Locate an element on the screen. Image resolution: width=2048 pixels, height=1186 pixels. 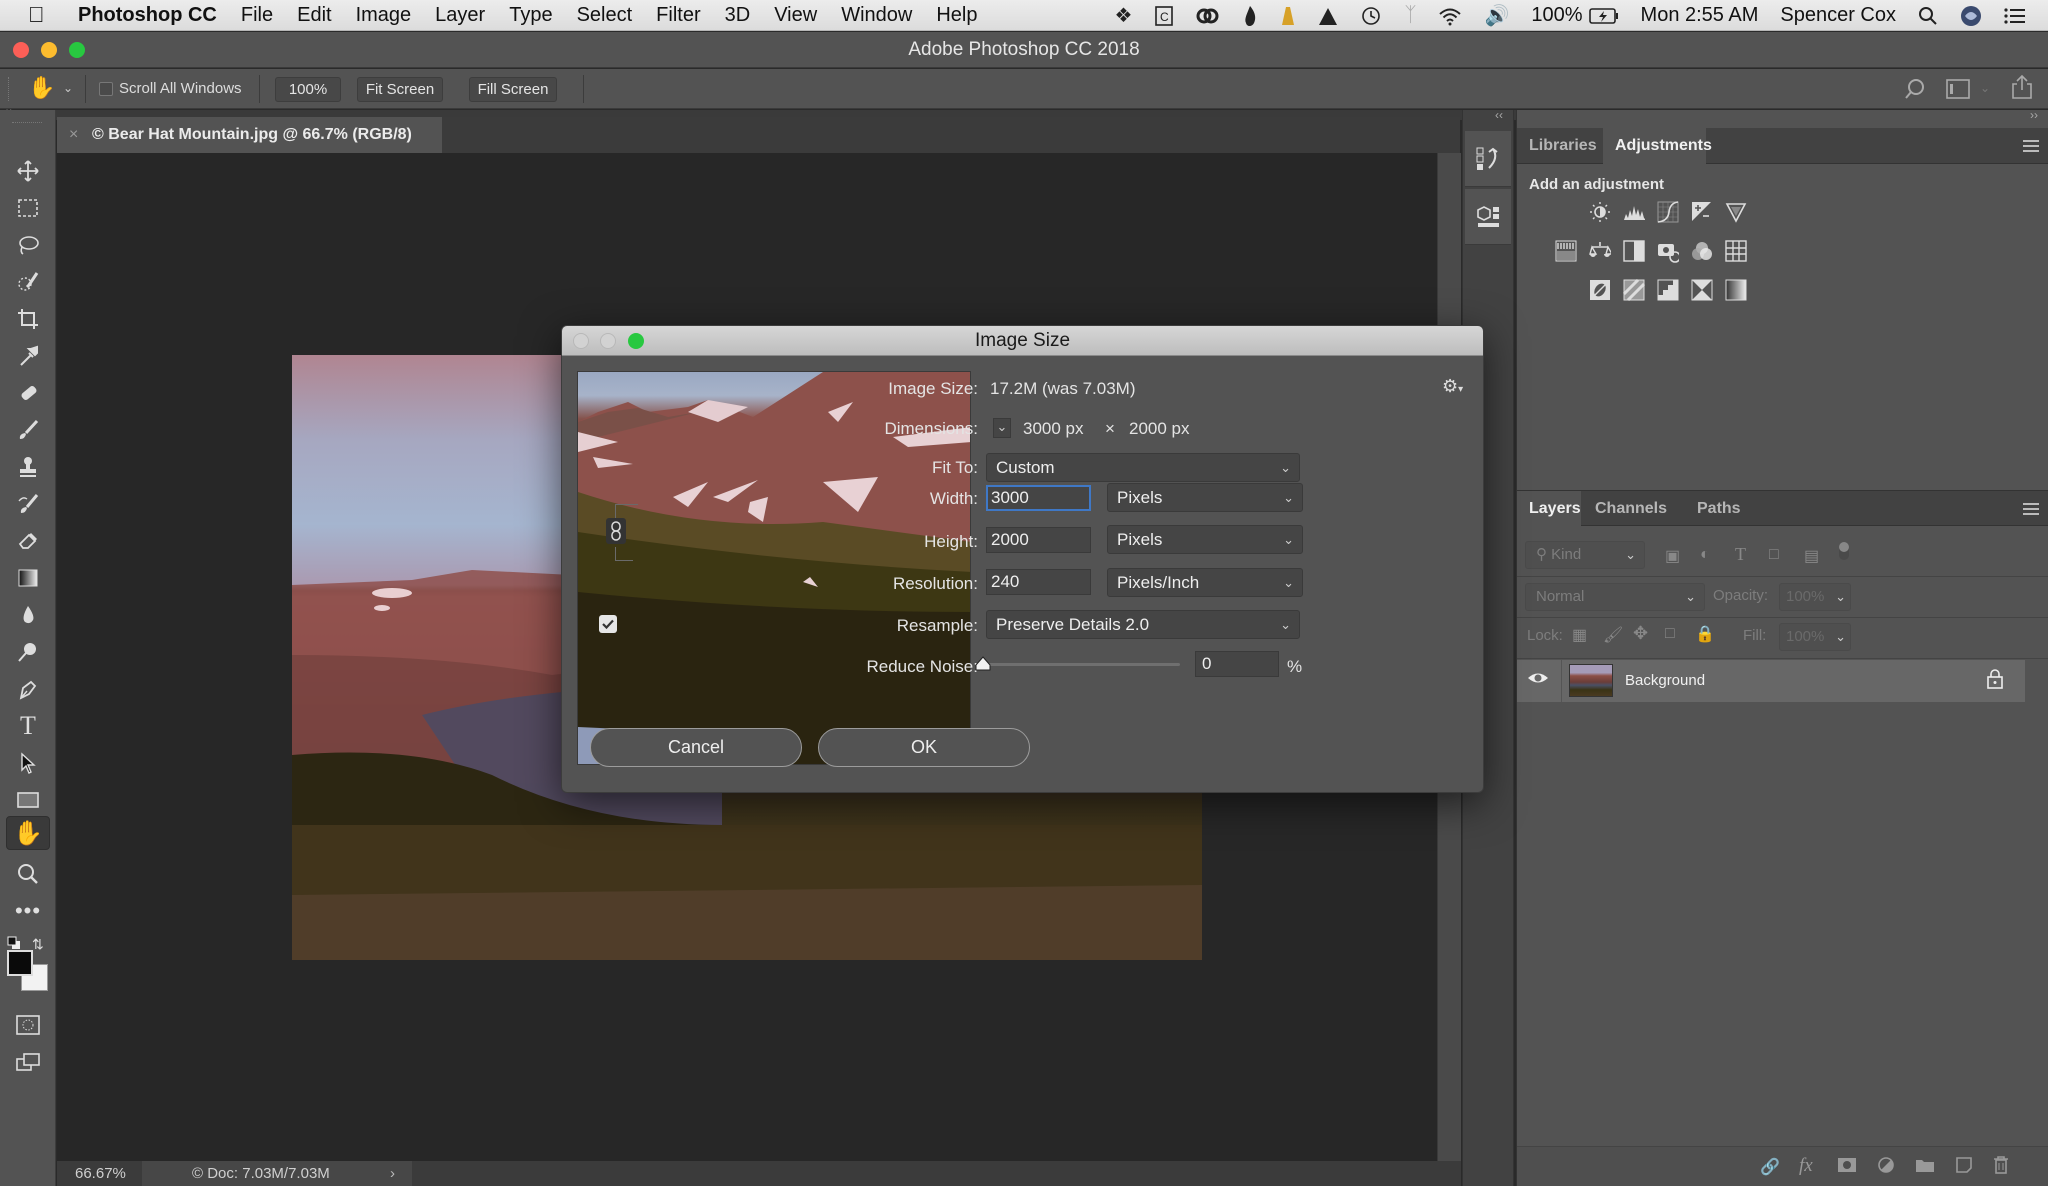
reduce-noise-slider-thumb is located at coordinates (983, 666).